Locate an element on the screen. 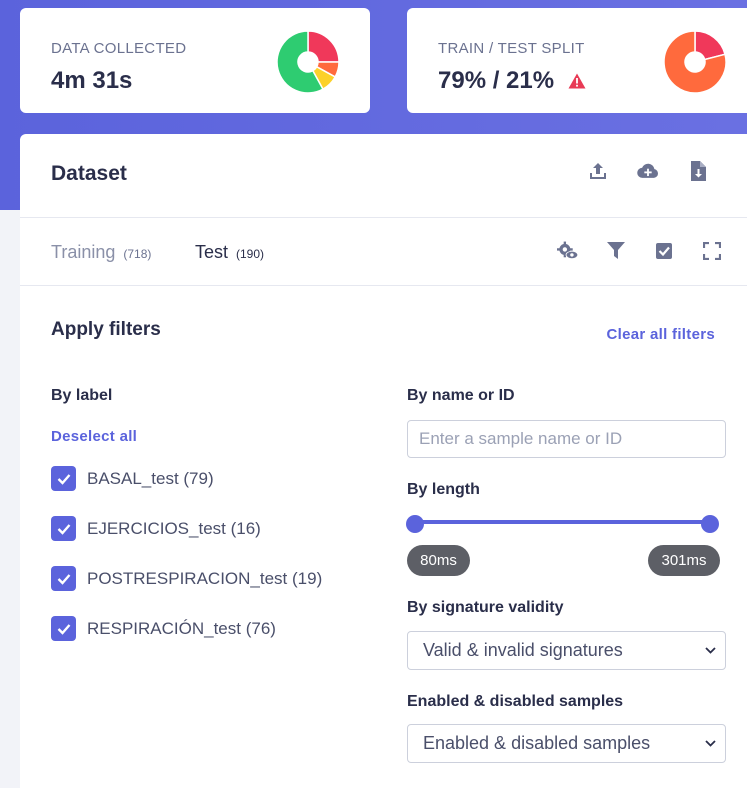 This screenshot has height=788, width=747. data-collected-donut-chart is located at coordinates (308, 62).